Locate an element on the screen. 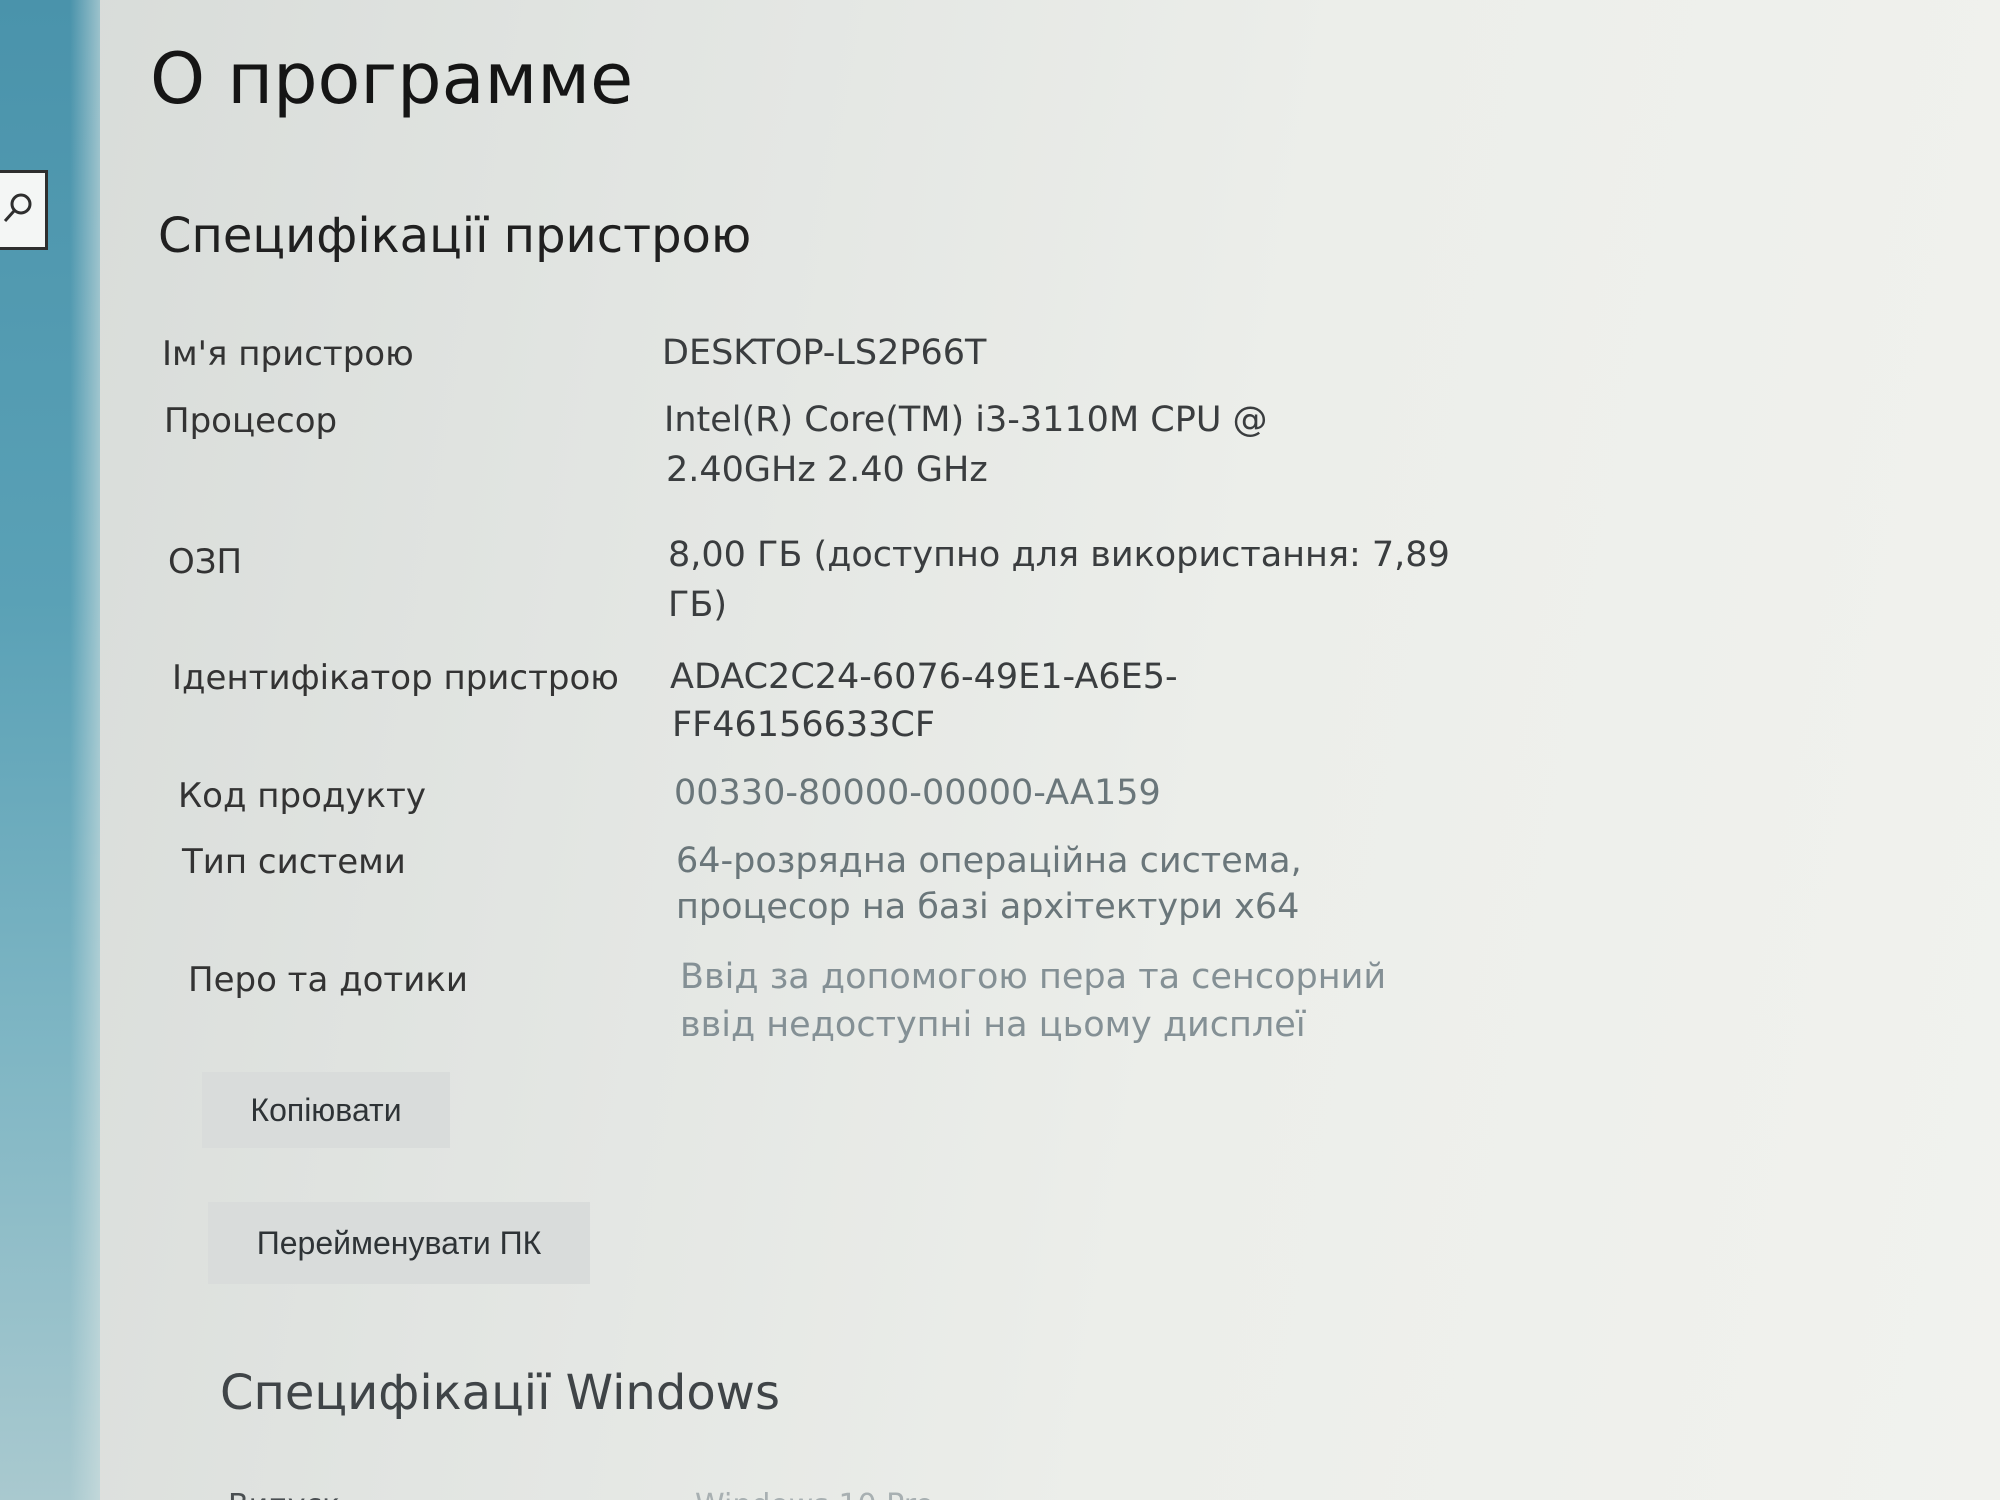  spec-value: ГБ) is located at coordinates (698, 605).